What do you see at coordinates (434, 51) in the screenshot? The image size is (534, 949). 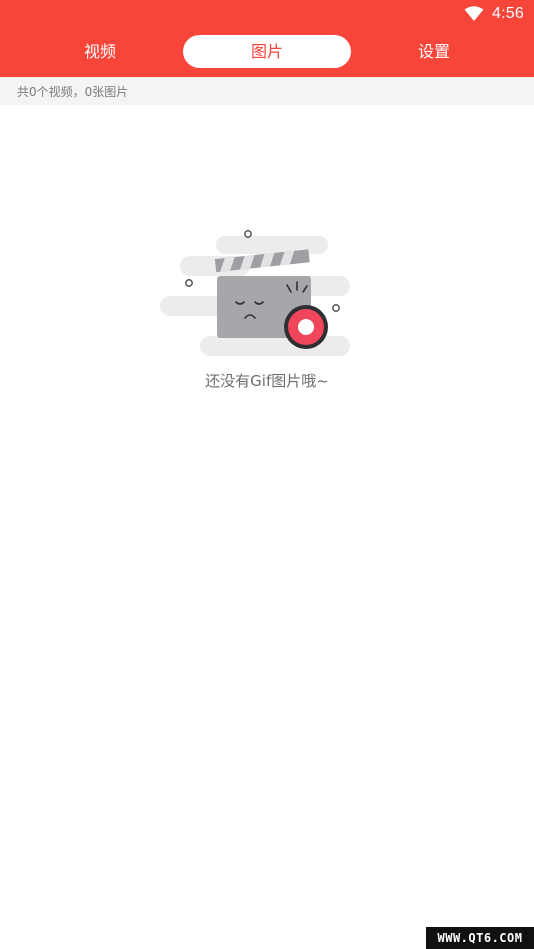 I see `tab-settings: 设置` at bounding box center [434, 51].